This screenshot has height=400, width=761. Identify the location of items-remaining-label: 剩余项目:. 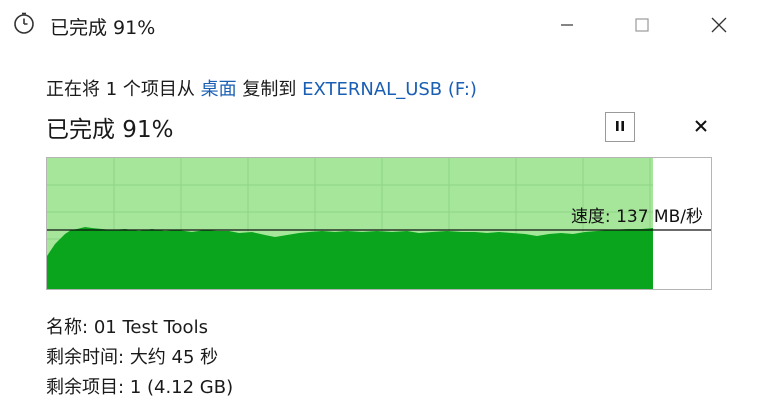
(85, 387).